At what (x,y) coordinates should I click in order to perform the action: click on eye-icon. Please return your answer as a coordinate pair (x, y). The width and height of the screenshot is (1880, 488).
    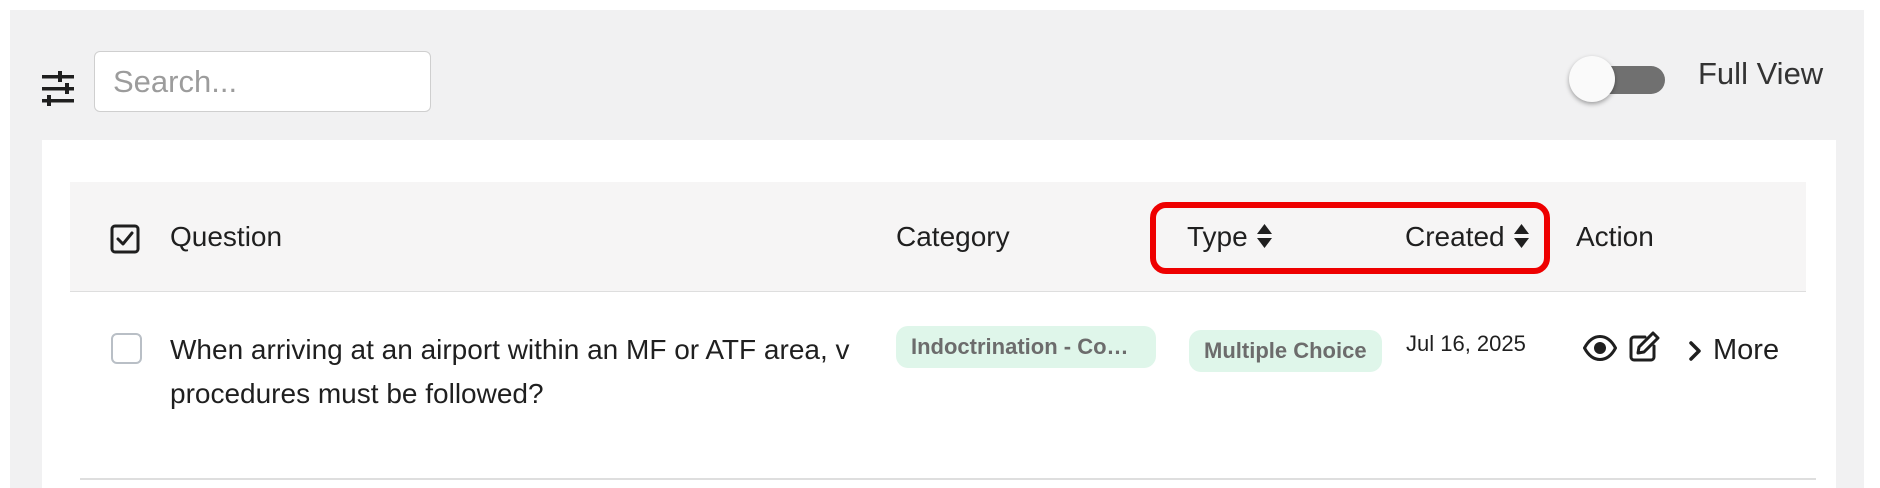
    Looking at the image, I should click on (1600, 350).